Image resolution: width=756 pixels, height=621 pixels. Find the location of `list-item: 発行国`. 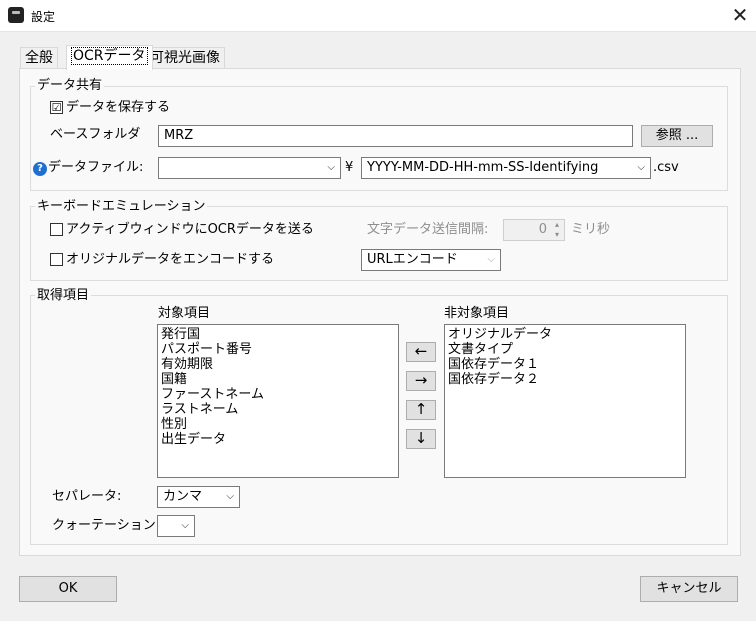

list-item: 発行国 is located at coordinates (278, 334).